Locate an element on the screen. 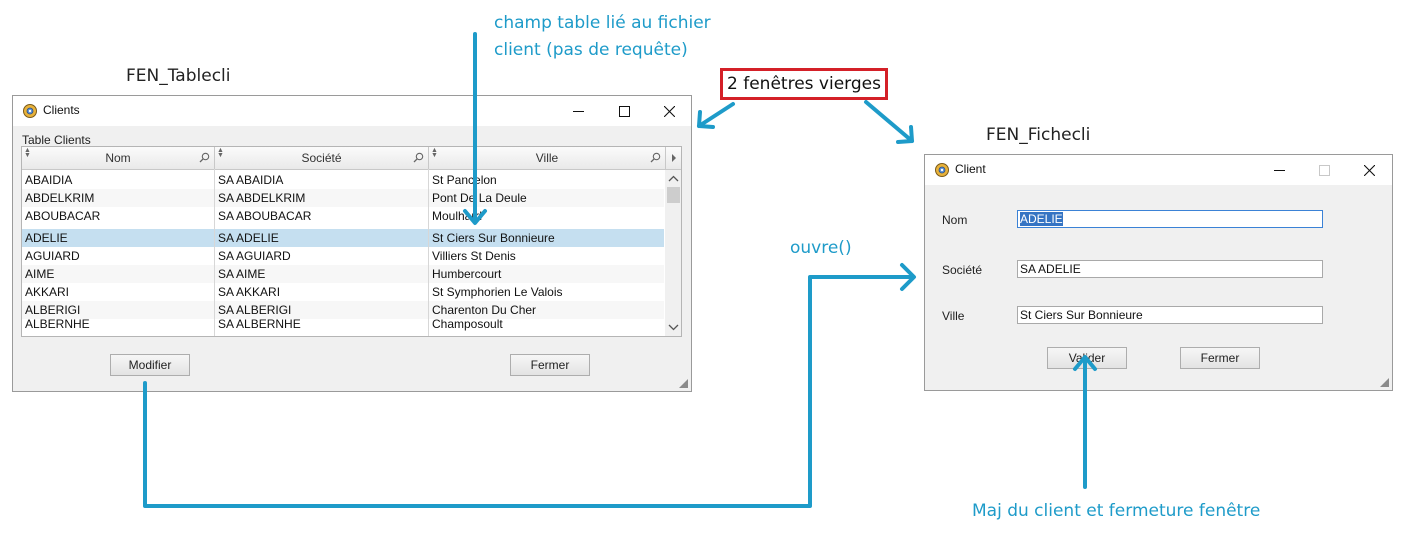 The image size is (1412, 559). cell-ville: St Symphorien Le Valois is located at coordinates (497, 292).